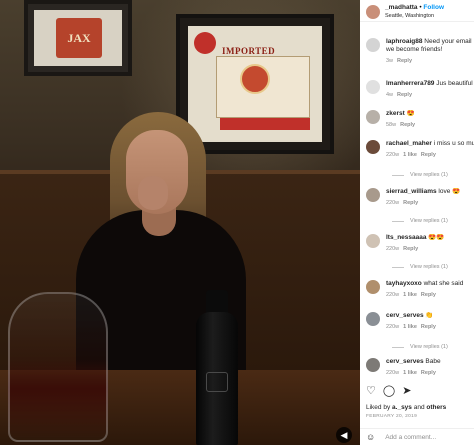 The width and height of the screenshot is (474, 445). What do you see at coordinates (390, 95) in the screenshot?
I see `comment-time: 4w` at bounding box center [390, 95].